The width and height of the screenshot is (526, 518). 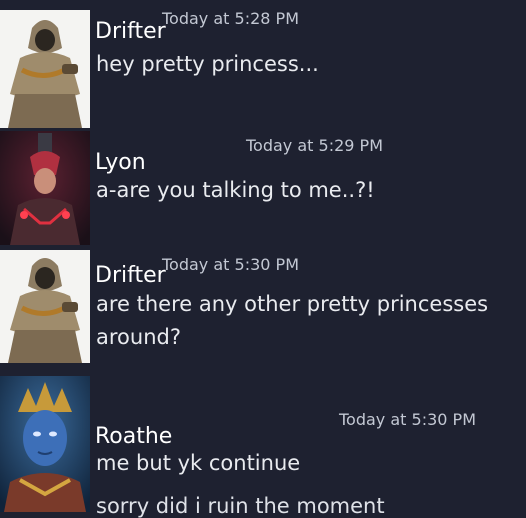 What do you see at coordinates (45, 444) in the screenshot?
I see `roathe-avatar` at bounding box center [45, 444].